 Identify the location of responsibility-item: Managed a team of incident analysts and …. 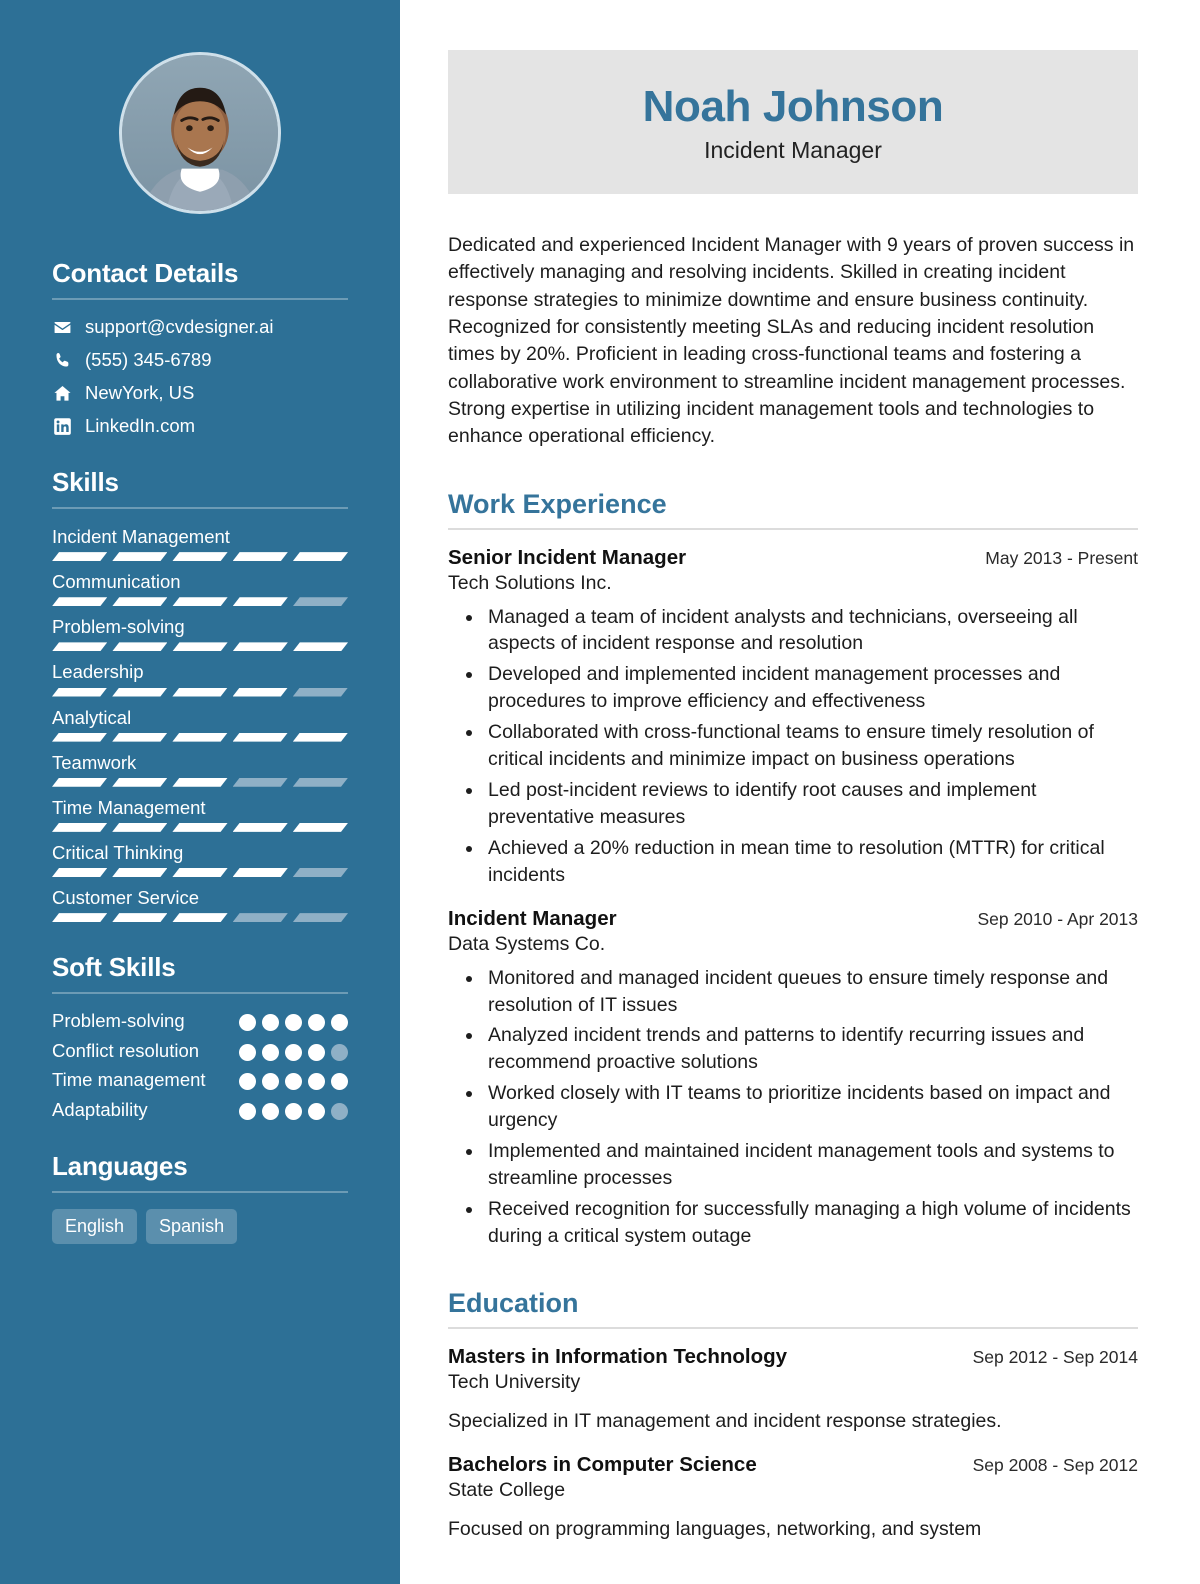
(811, 631).